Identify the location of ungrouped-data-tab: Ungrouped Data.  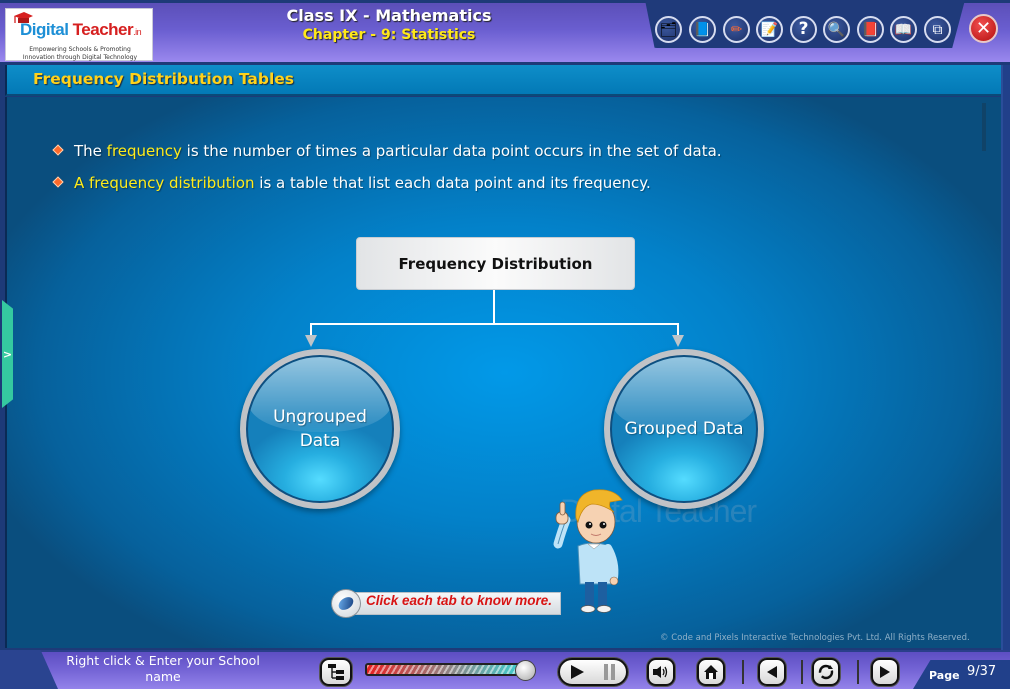
(320, 429).